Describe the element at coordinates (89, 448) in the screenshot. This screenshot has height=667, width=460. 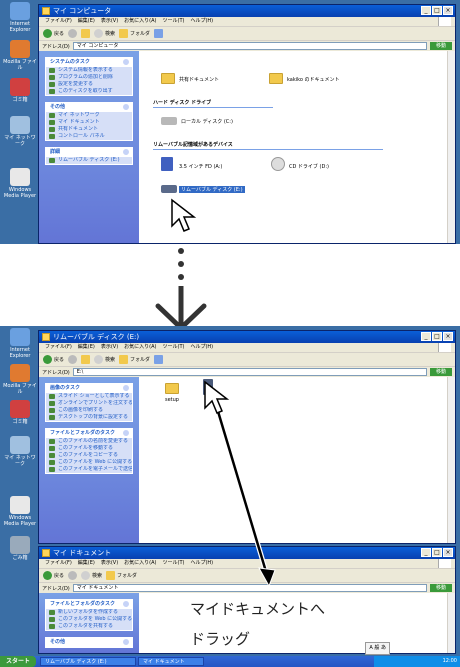
I see `task-link: このファイルを移動する` at that location.